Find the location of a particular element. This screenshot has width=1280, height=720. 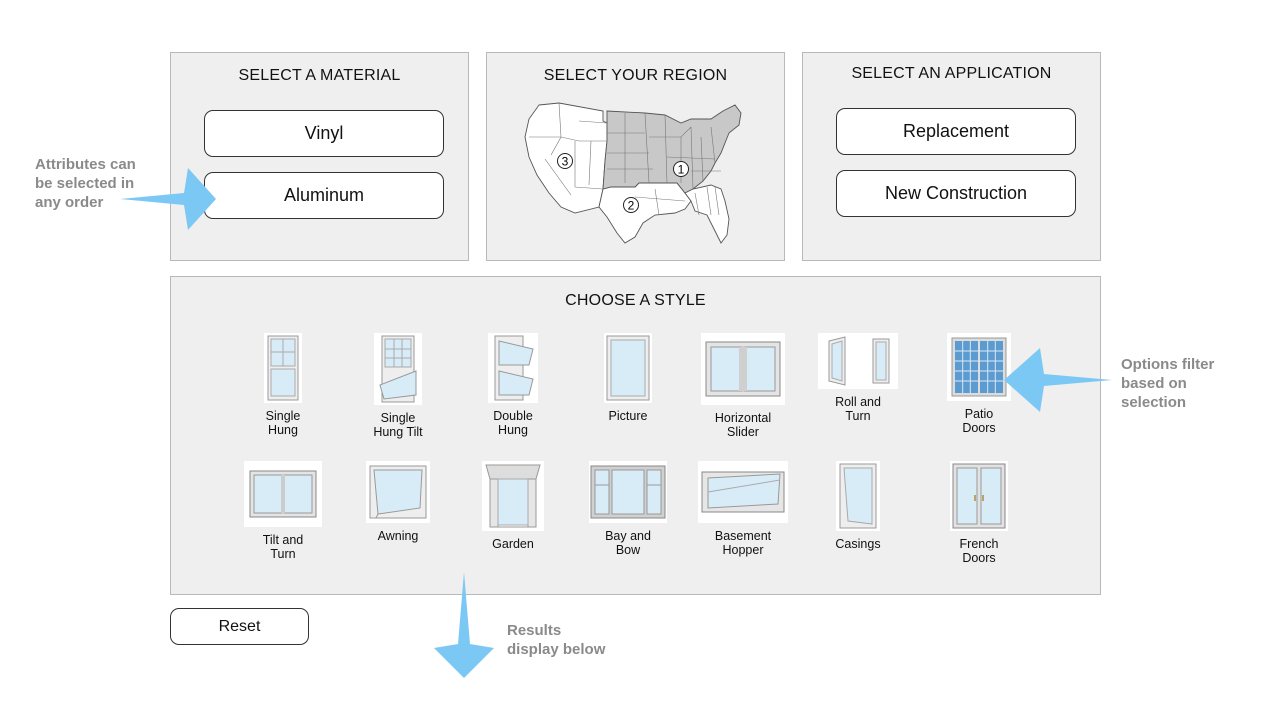

style-single-hung-tilt: Single Hung Tilt is located at coordinates (398, 386).